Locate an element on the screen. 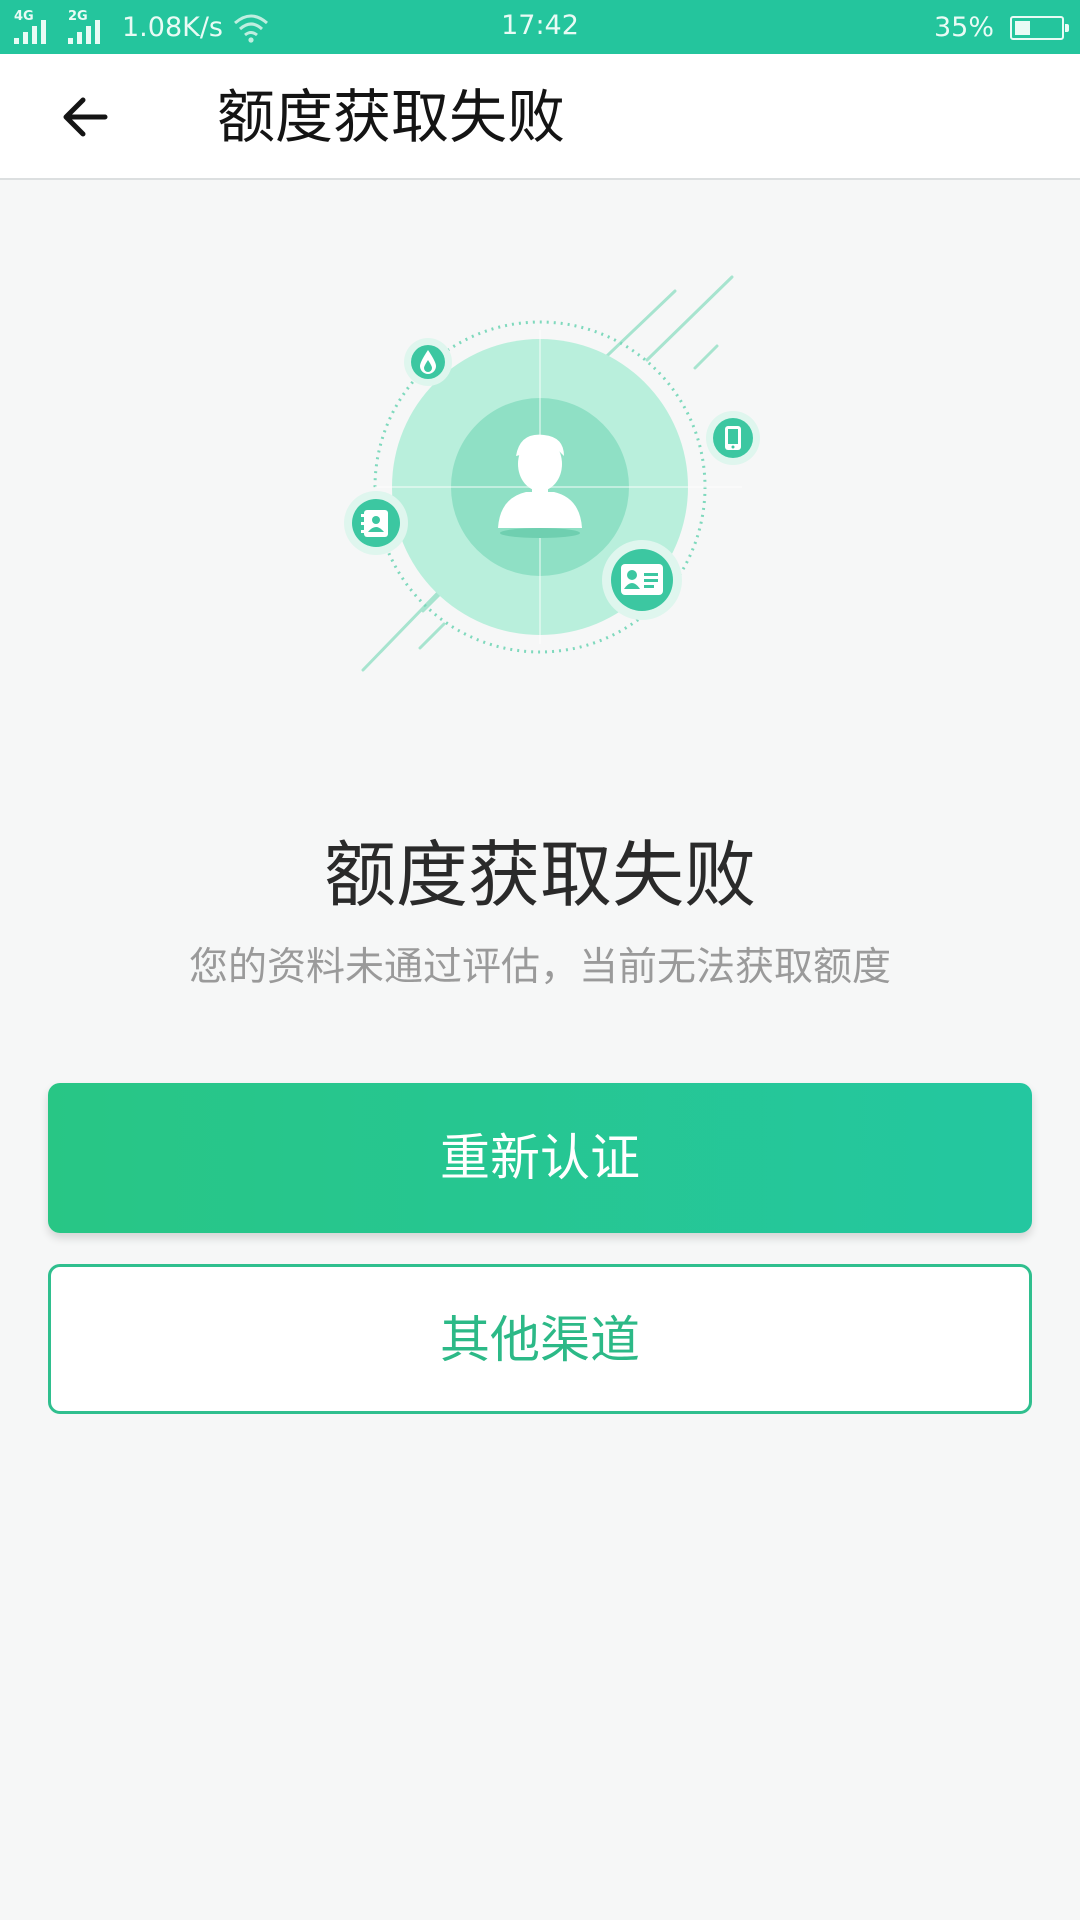 The width and height of the screenshot is (1080, 1920). id-card-icon is located at coordinates (642, 580).